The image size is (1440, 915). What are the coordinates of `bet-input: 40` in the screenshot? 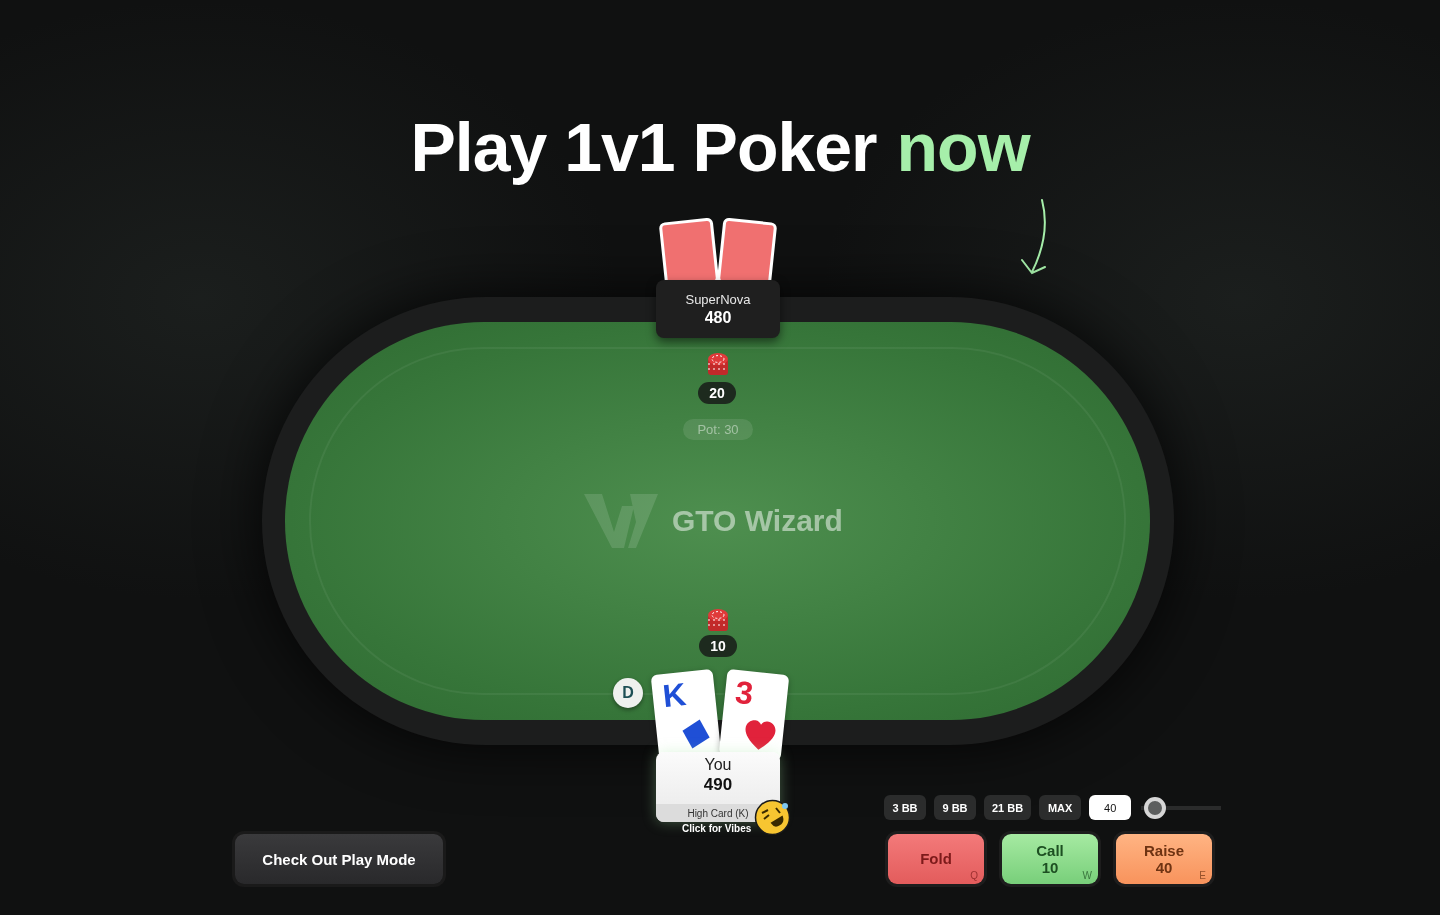 It's located at (1110, 807).